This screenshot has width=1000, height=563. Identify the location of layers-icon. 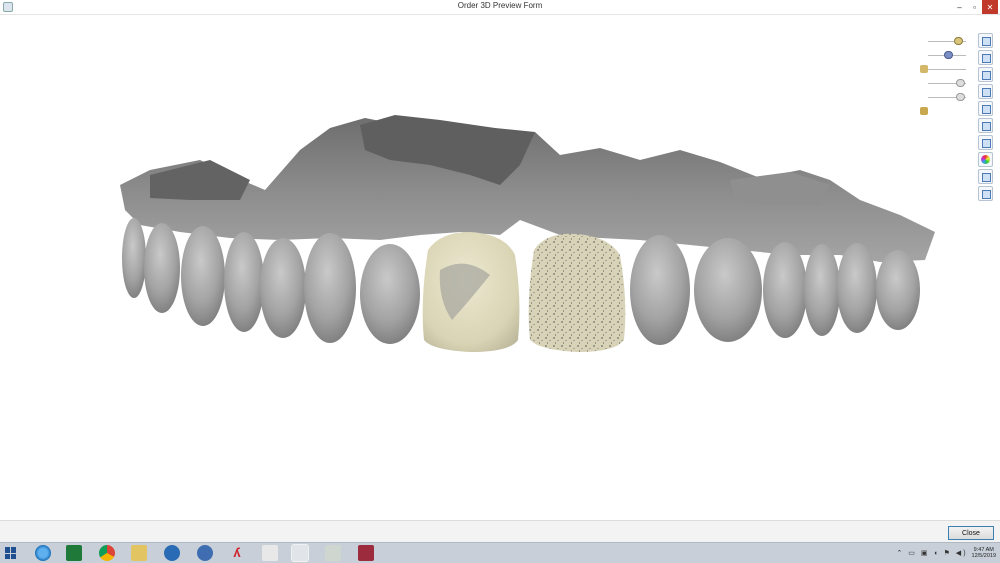
(985, 57).